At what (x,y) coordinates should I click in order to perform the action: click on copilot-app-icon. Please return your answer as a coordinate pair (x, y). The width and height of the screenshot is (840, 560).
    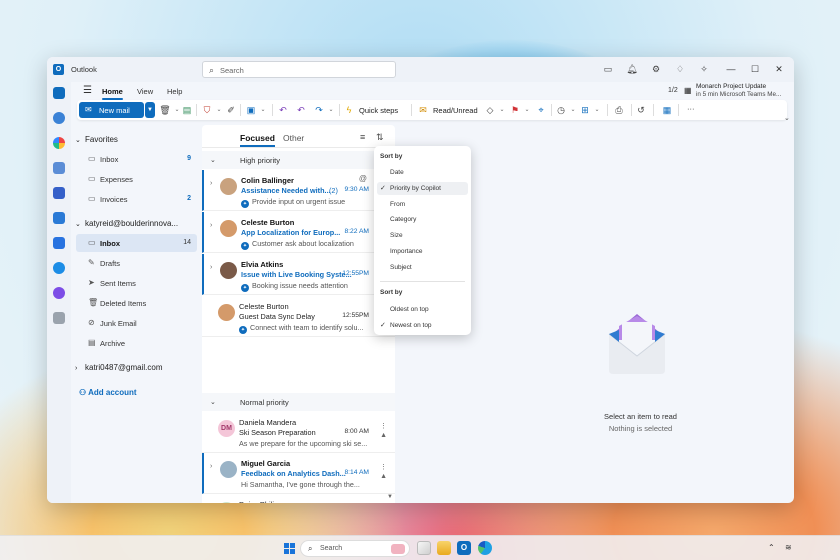
    Looking at the image, I should click on (59, 143).